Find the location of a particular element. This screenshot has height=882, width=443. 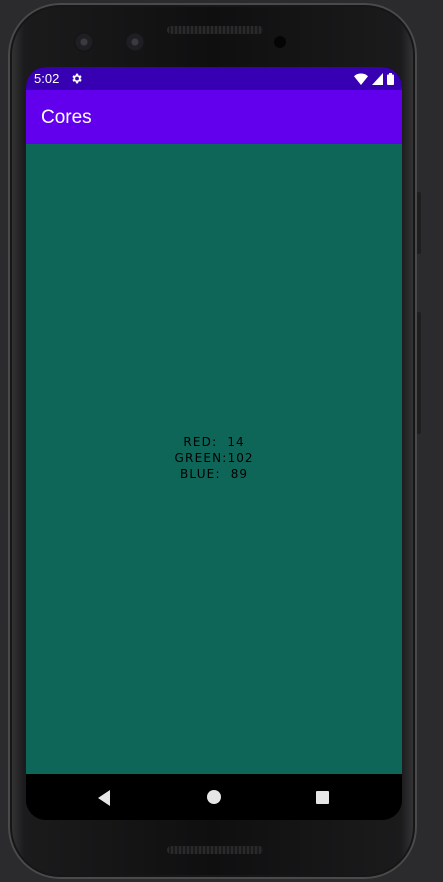

app-title: Cores is located at coordinates (66, 117).